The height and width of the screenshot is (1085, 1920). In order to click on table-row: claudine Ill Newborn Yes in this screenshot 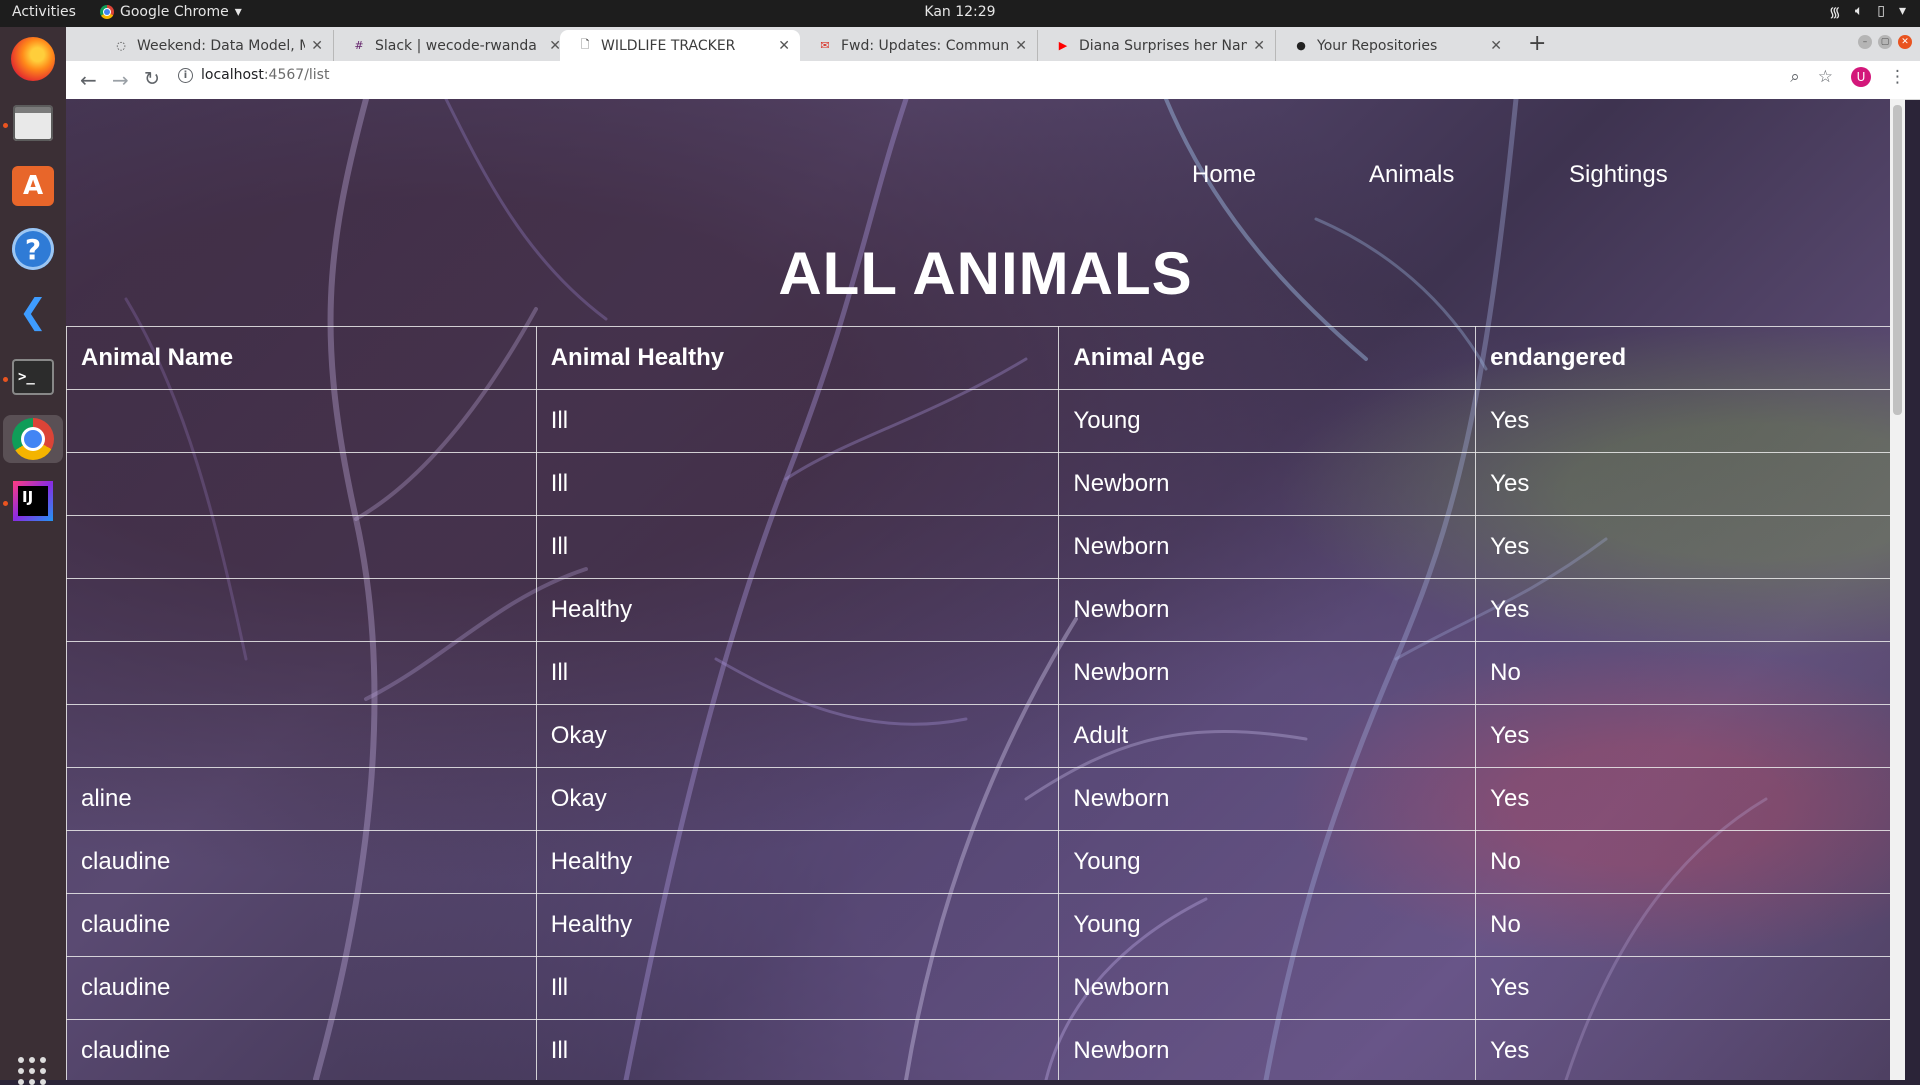, I will do `click(985, 1049)`.